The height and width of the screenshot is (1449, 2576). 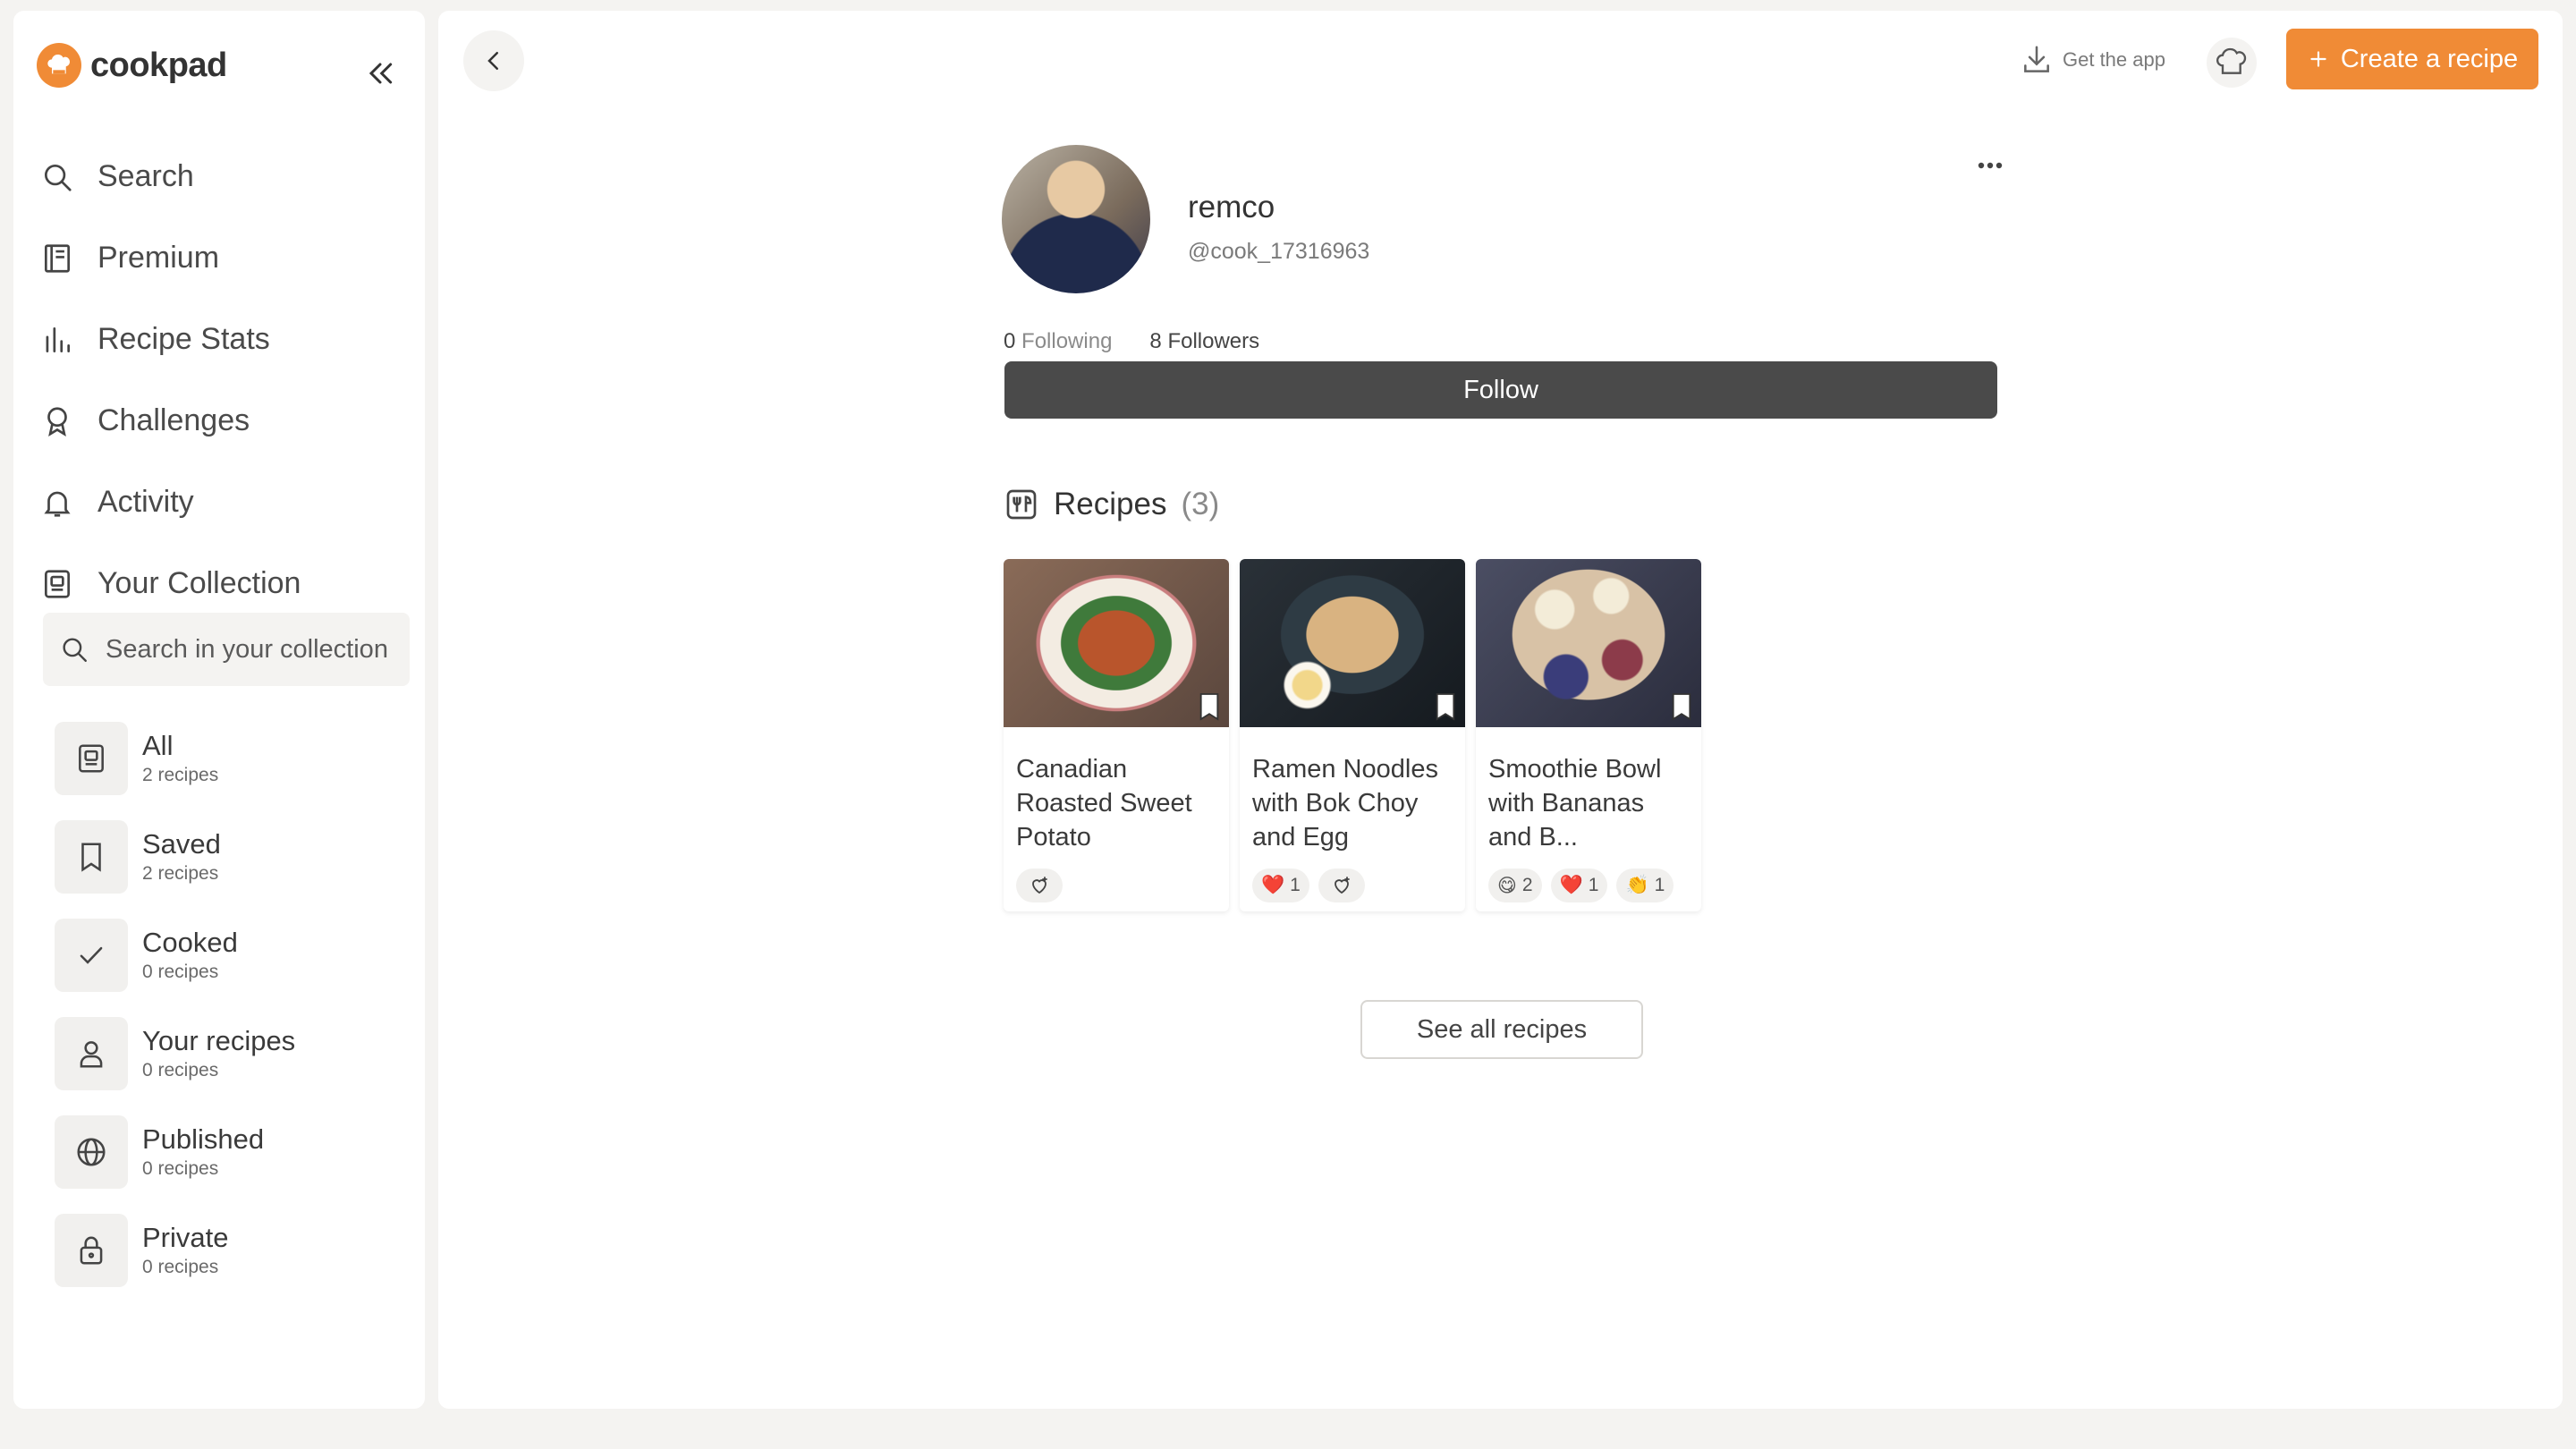 What do you see at coordinates (1021, 504) in the screenshot?
I see `recipe-book-icon` at bounding box center [1021, 504].